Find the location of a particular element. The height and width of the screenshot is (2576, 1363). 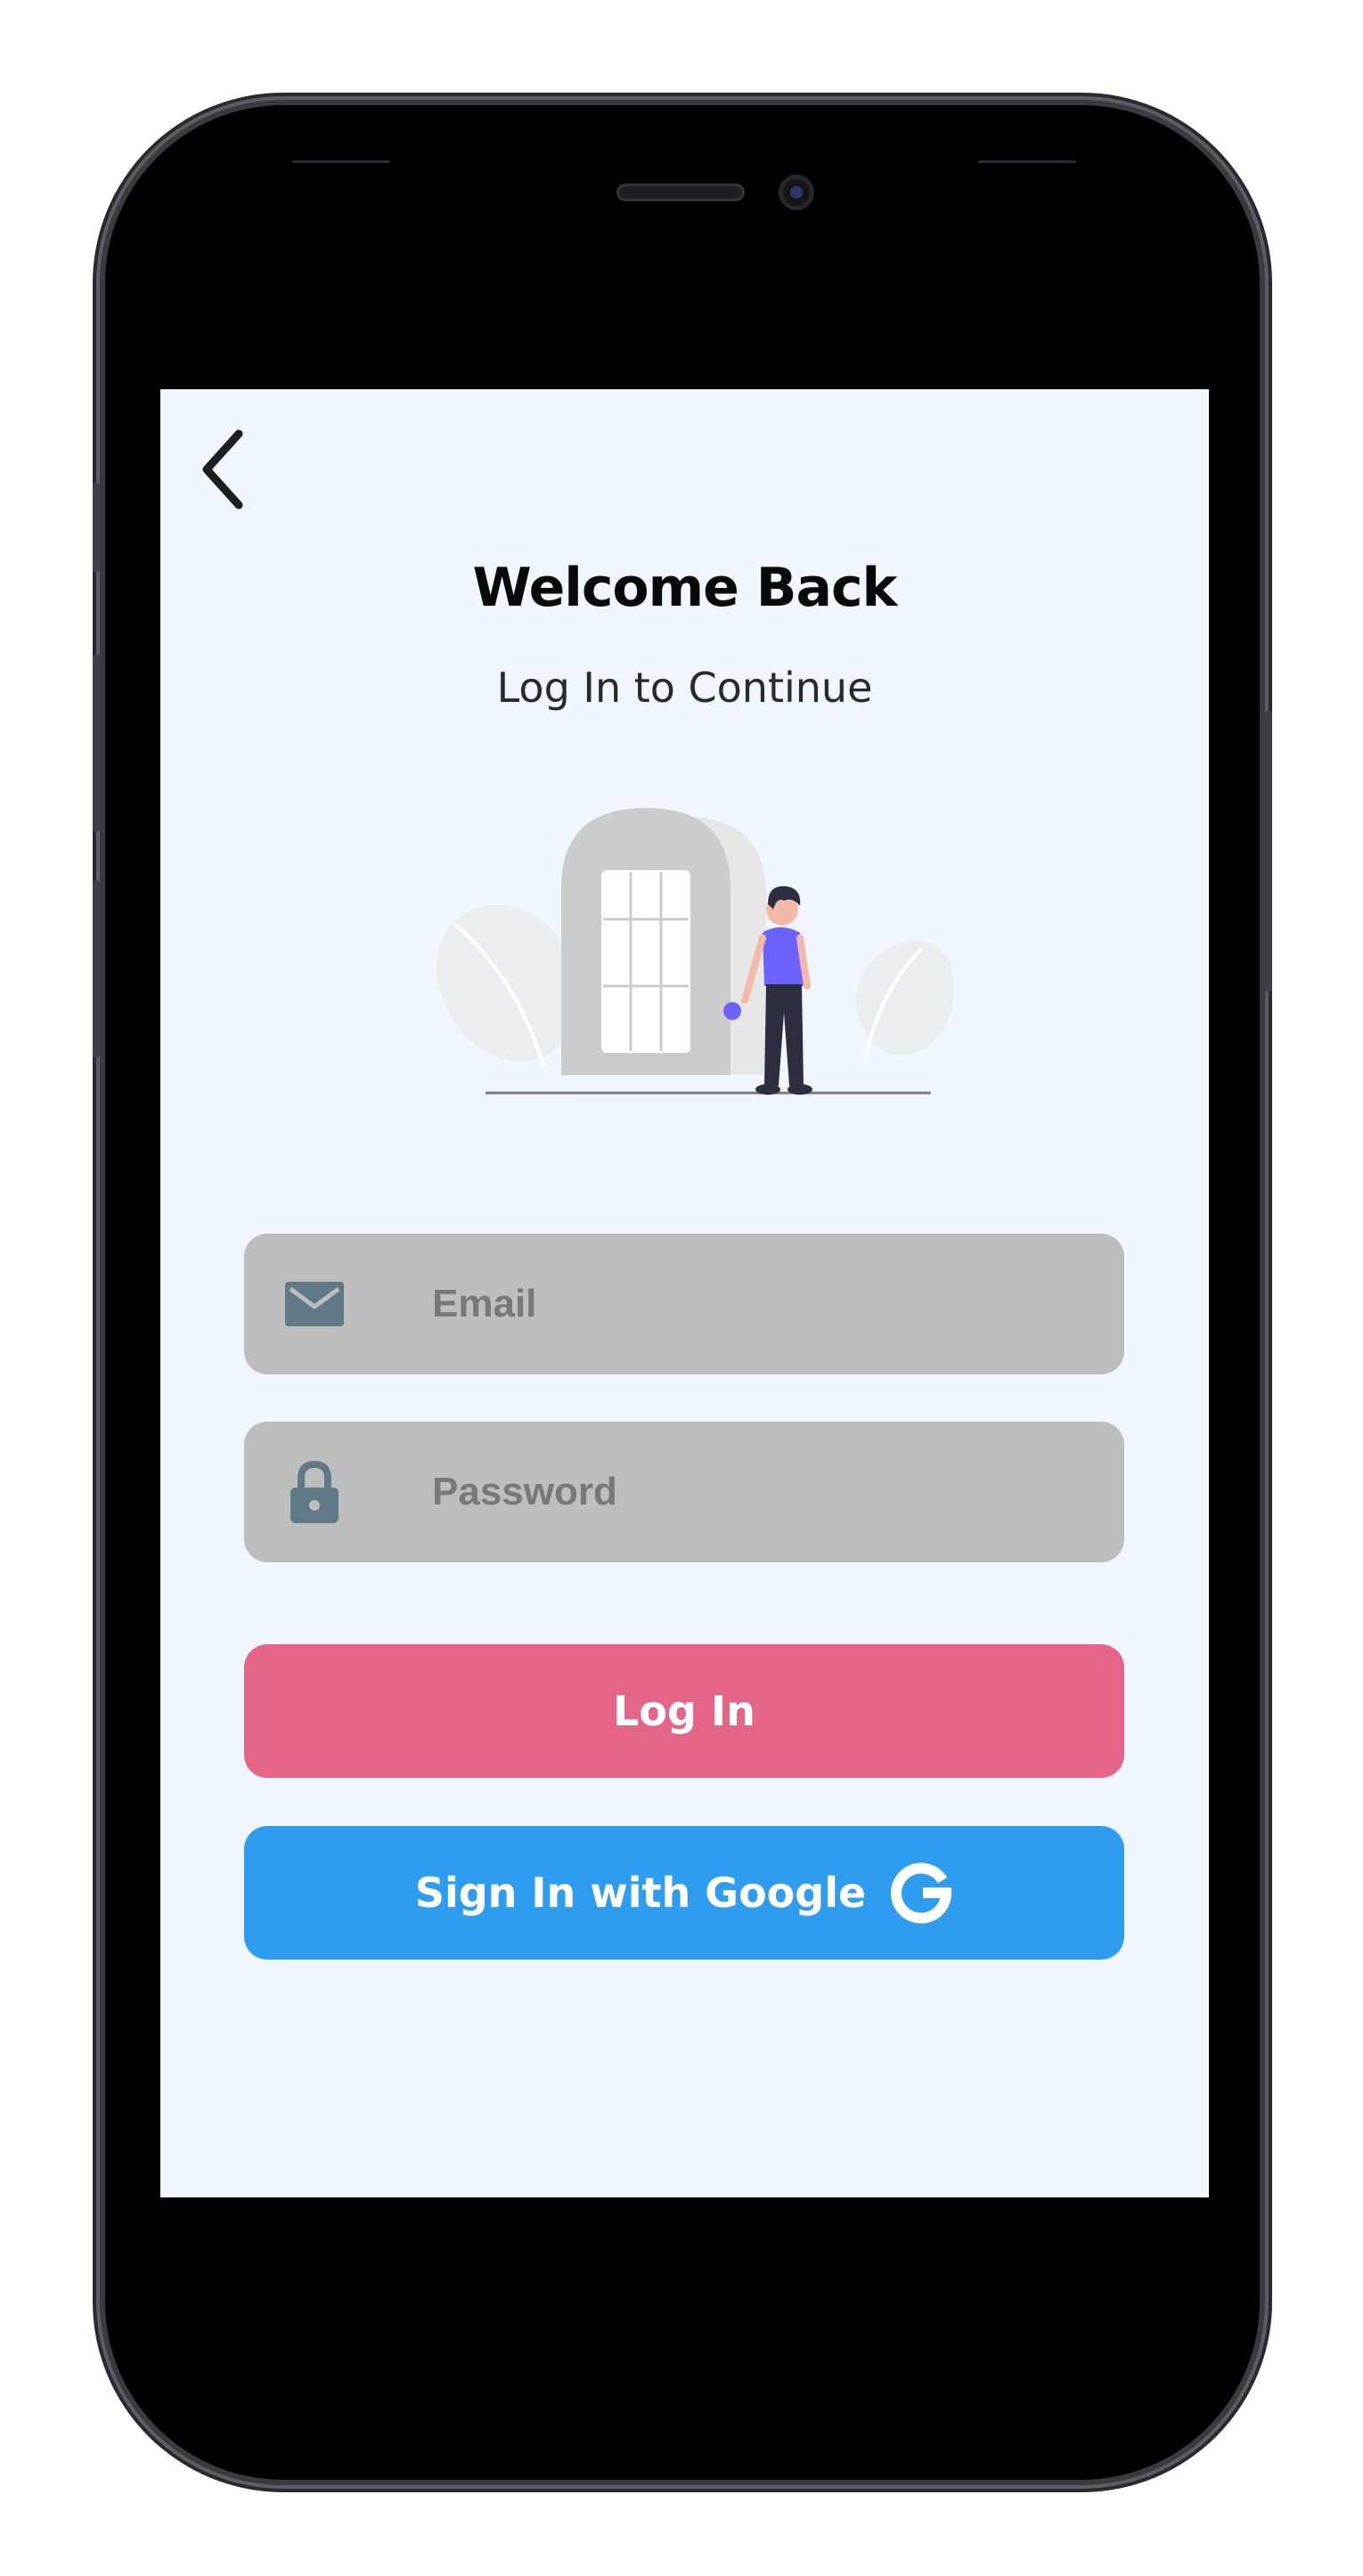

front-camera is located at coordinates (796, 193).